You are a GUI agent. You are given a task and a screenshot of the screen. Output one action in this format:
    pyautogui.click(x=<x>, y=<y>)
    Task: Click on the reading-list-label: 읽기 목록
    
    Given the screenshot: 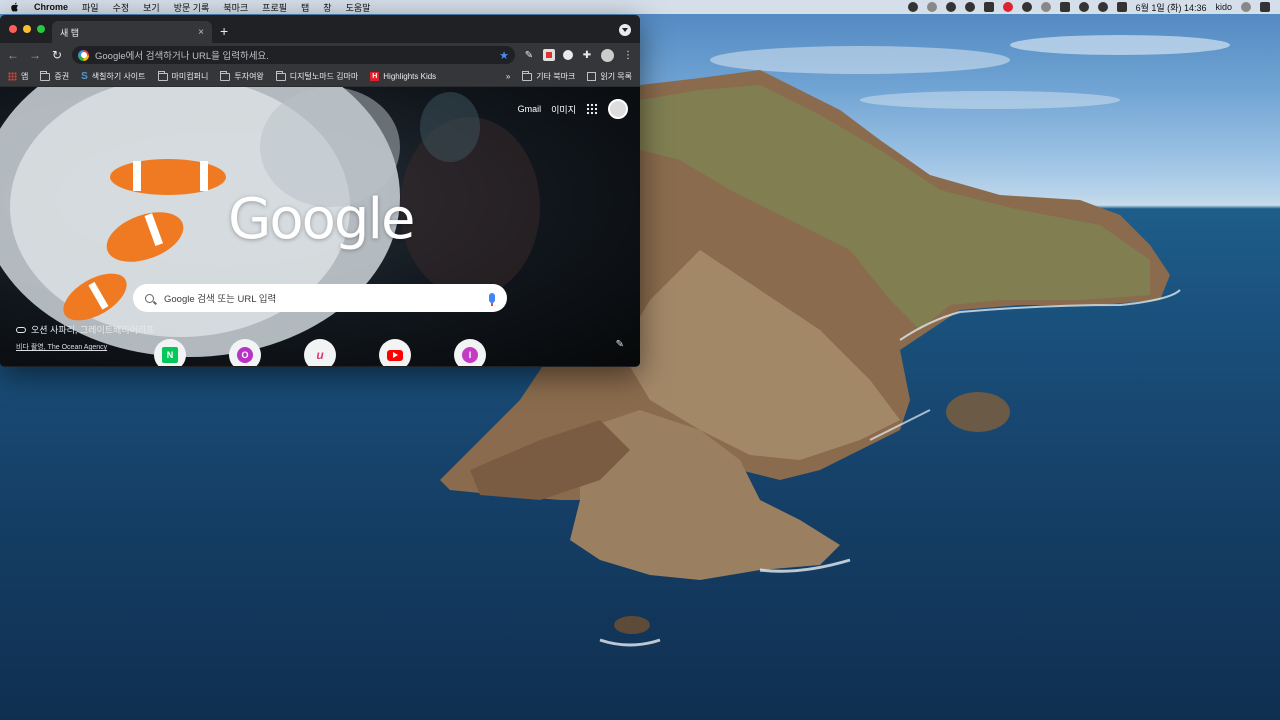 What is the action you would take?
    pyautogui.click(x=616, y=76)
    